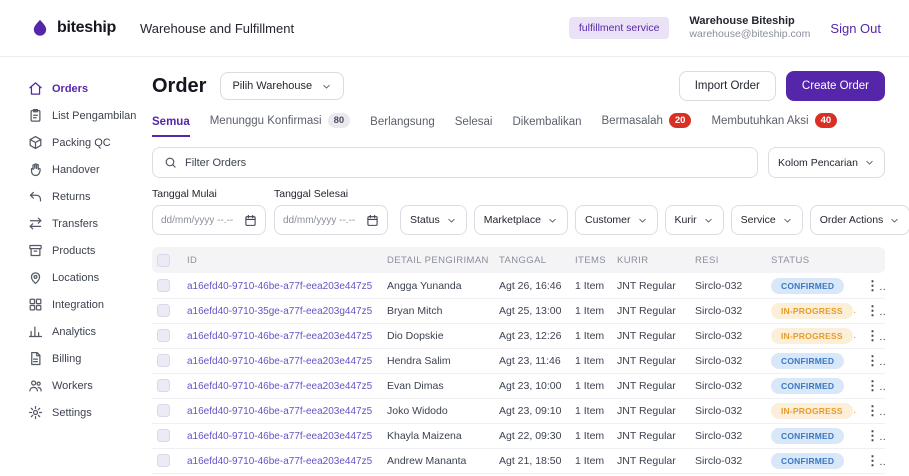  What do you see at coordinates (83, 412) in the screenshot?
I see `sidebar-item-settings: Settings` at bounding box center [83, 412].